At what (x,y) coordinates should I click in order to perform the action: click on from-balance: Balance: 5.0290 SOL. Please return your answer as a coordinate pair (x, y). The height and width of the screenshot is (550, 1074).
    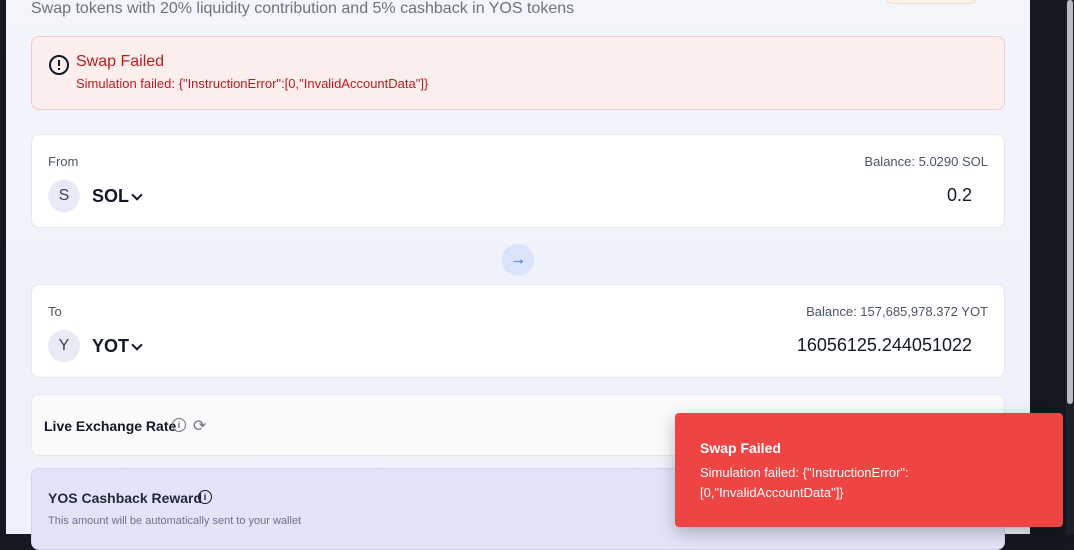
    Looking at the image, I should click on (926, 161).